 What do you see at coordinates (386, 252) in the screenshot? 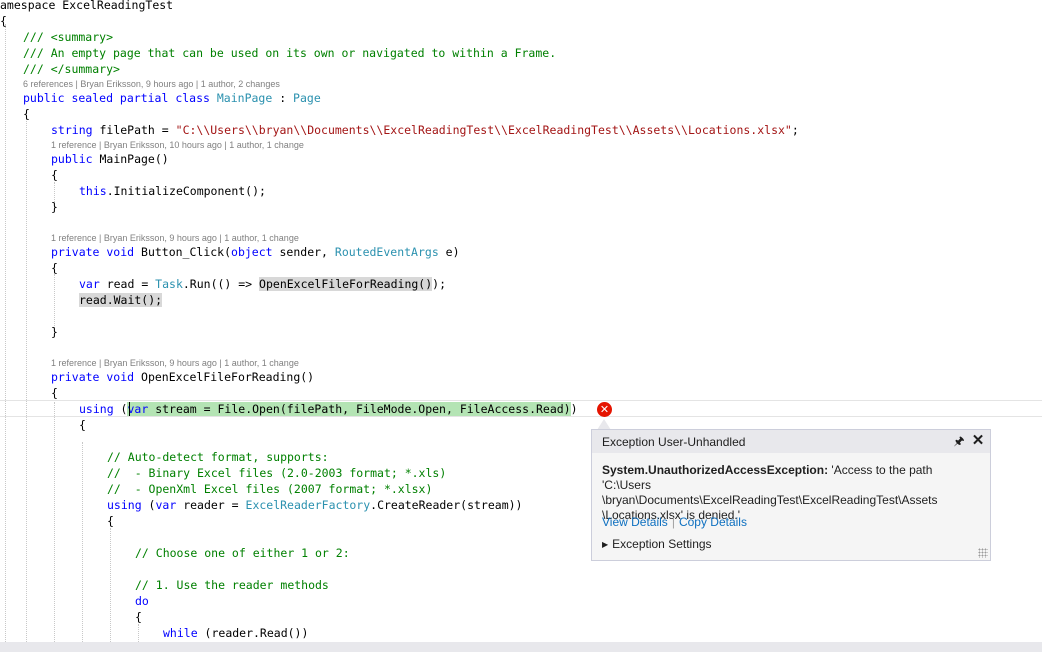
I see `type-name: RoutedEventArgs` at bounding box center [386, 252].